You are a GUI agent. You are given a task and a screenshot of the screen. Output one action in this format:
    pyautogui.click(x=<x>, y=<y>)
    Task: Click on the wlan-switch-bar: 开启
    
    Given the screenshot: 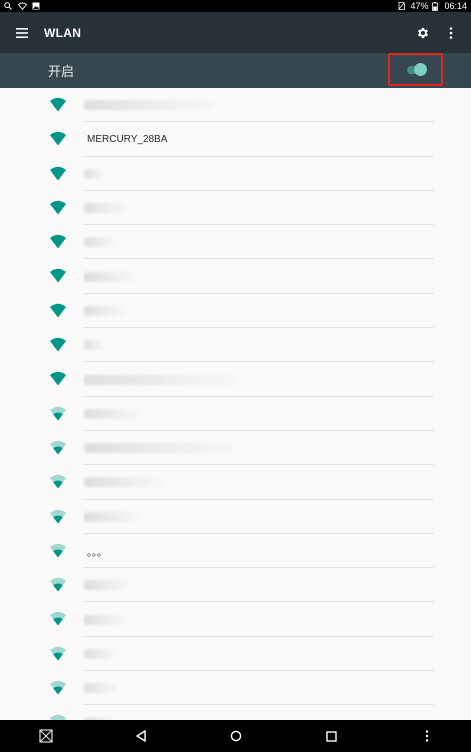 What is the action you would take?
    pyautogui.click(x=235, y=70)
    